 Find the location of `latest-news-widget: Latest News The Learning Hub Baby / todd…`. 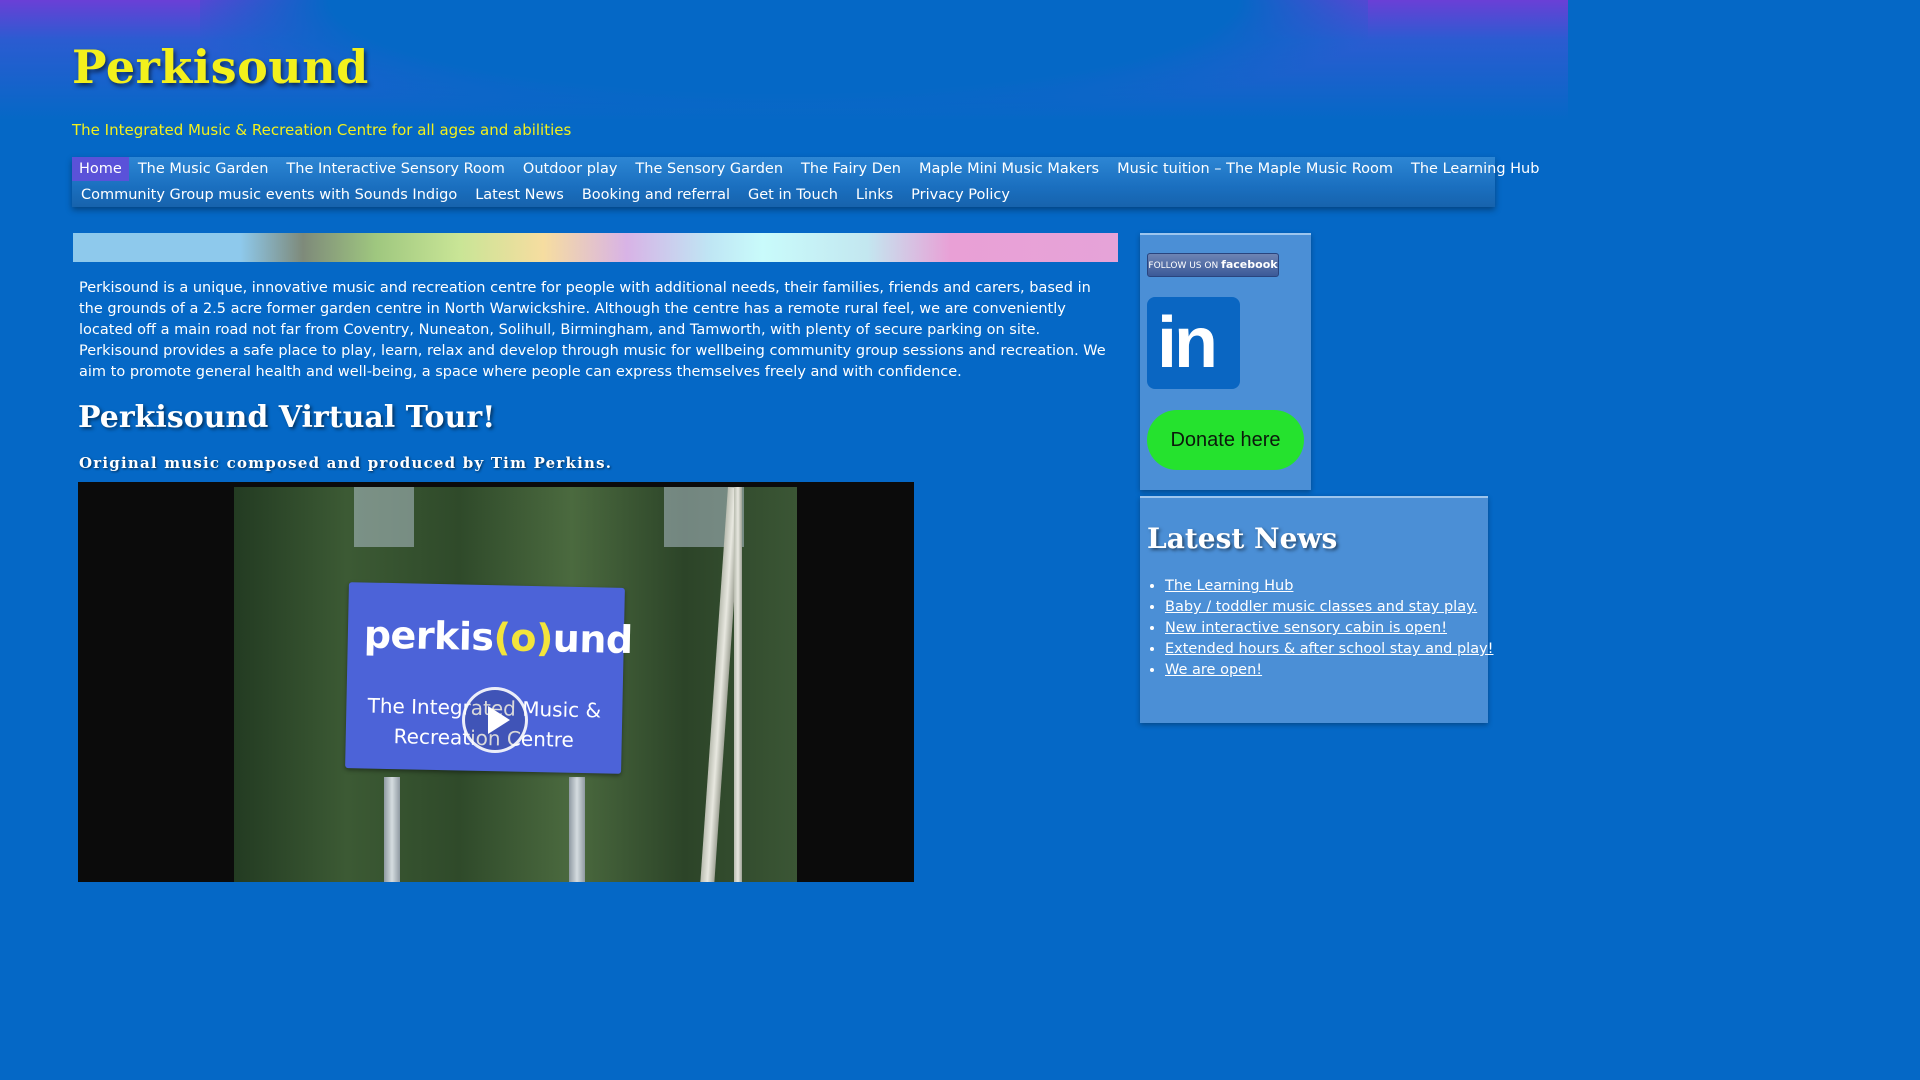

latest-news-widget: Latest News The Learning Hub Baby / todd… is located at coordinates (1317, 609).